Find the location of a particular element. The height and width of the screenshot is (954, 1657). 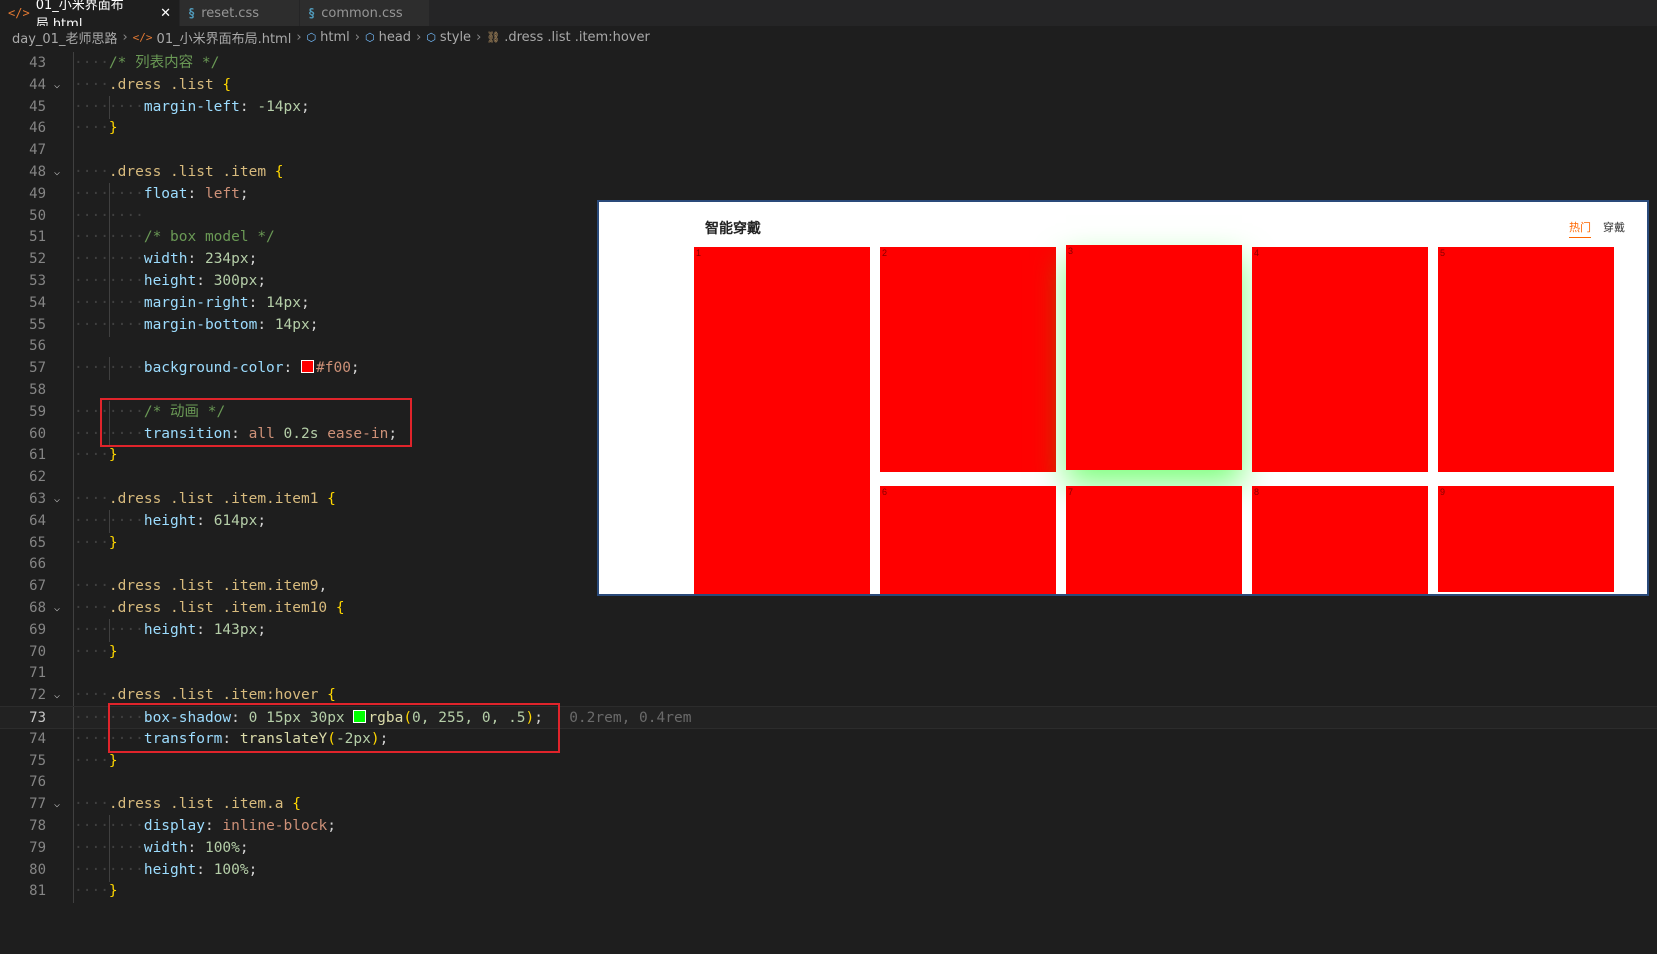

code-text: ········float: left; is located at coordinates (161, 193).